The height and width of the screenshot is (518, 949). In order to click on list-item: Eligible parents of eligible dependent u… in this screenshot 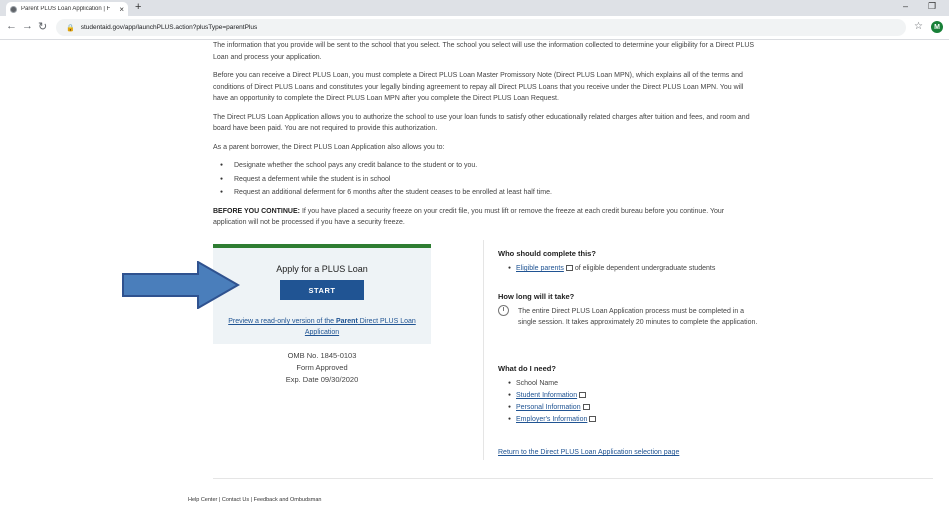, I will do `click(633, 268)`.